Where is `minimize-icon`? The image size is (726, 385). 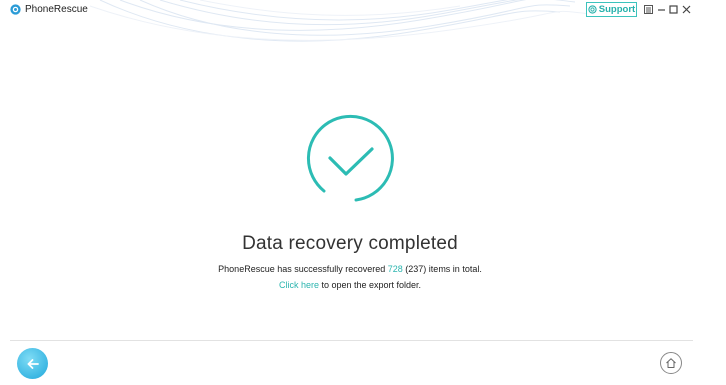 minimize-icon is located at coordinates (661, 9).